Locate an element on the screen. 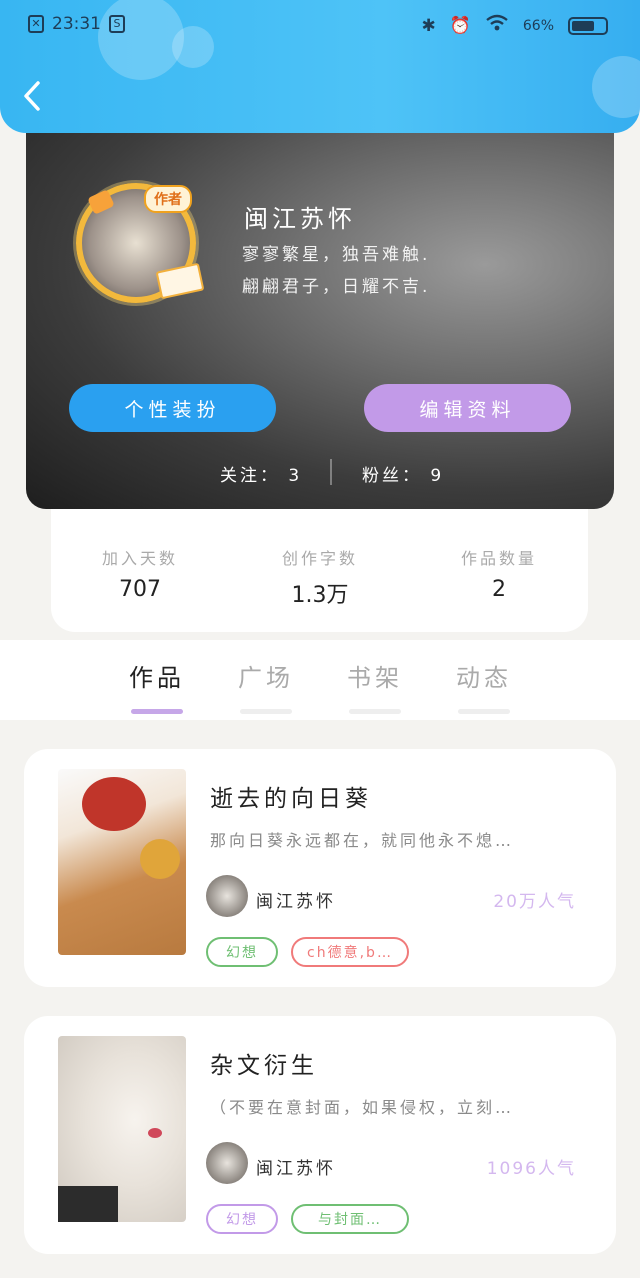 The image size is (640, 1278). screenshot-icon: S is located at coordinates (117, 24).